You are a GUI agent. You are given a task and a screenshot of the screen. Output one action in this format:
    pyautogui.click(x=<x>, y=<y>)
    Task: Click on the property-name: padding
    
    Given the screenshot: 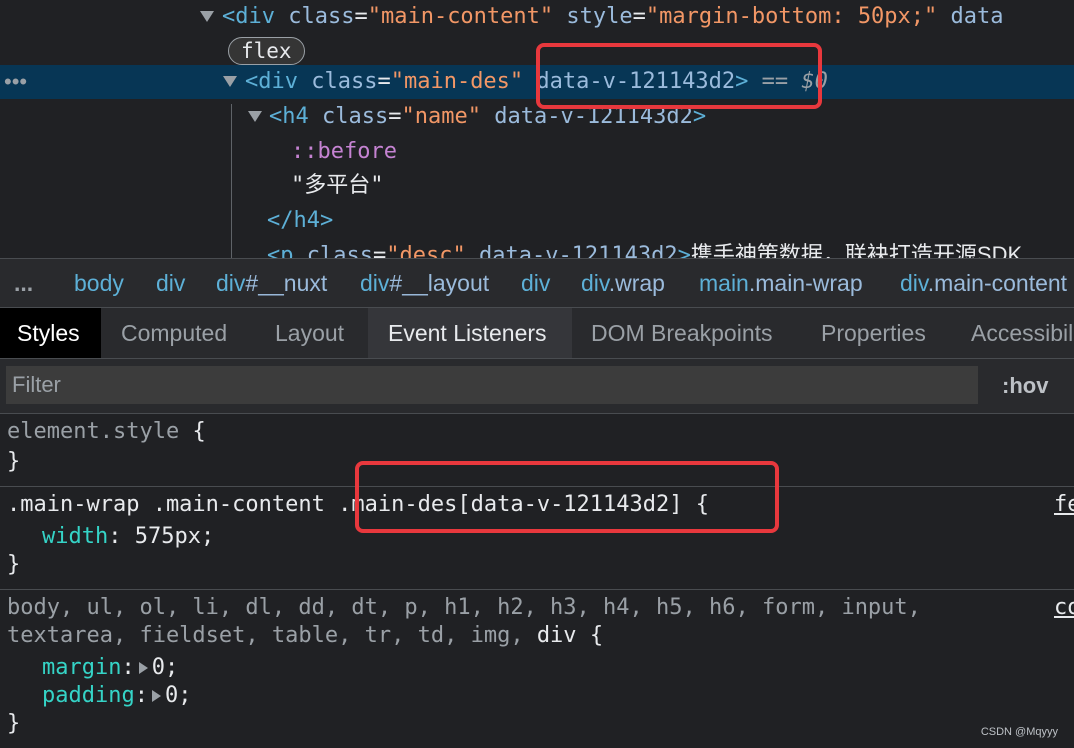 What is the action you would take?
    pyautogui.click(x=88, y=695)
    